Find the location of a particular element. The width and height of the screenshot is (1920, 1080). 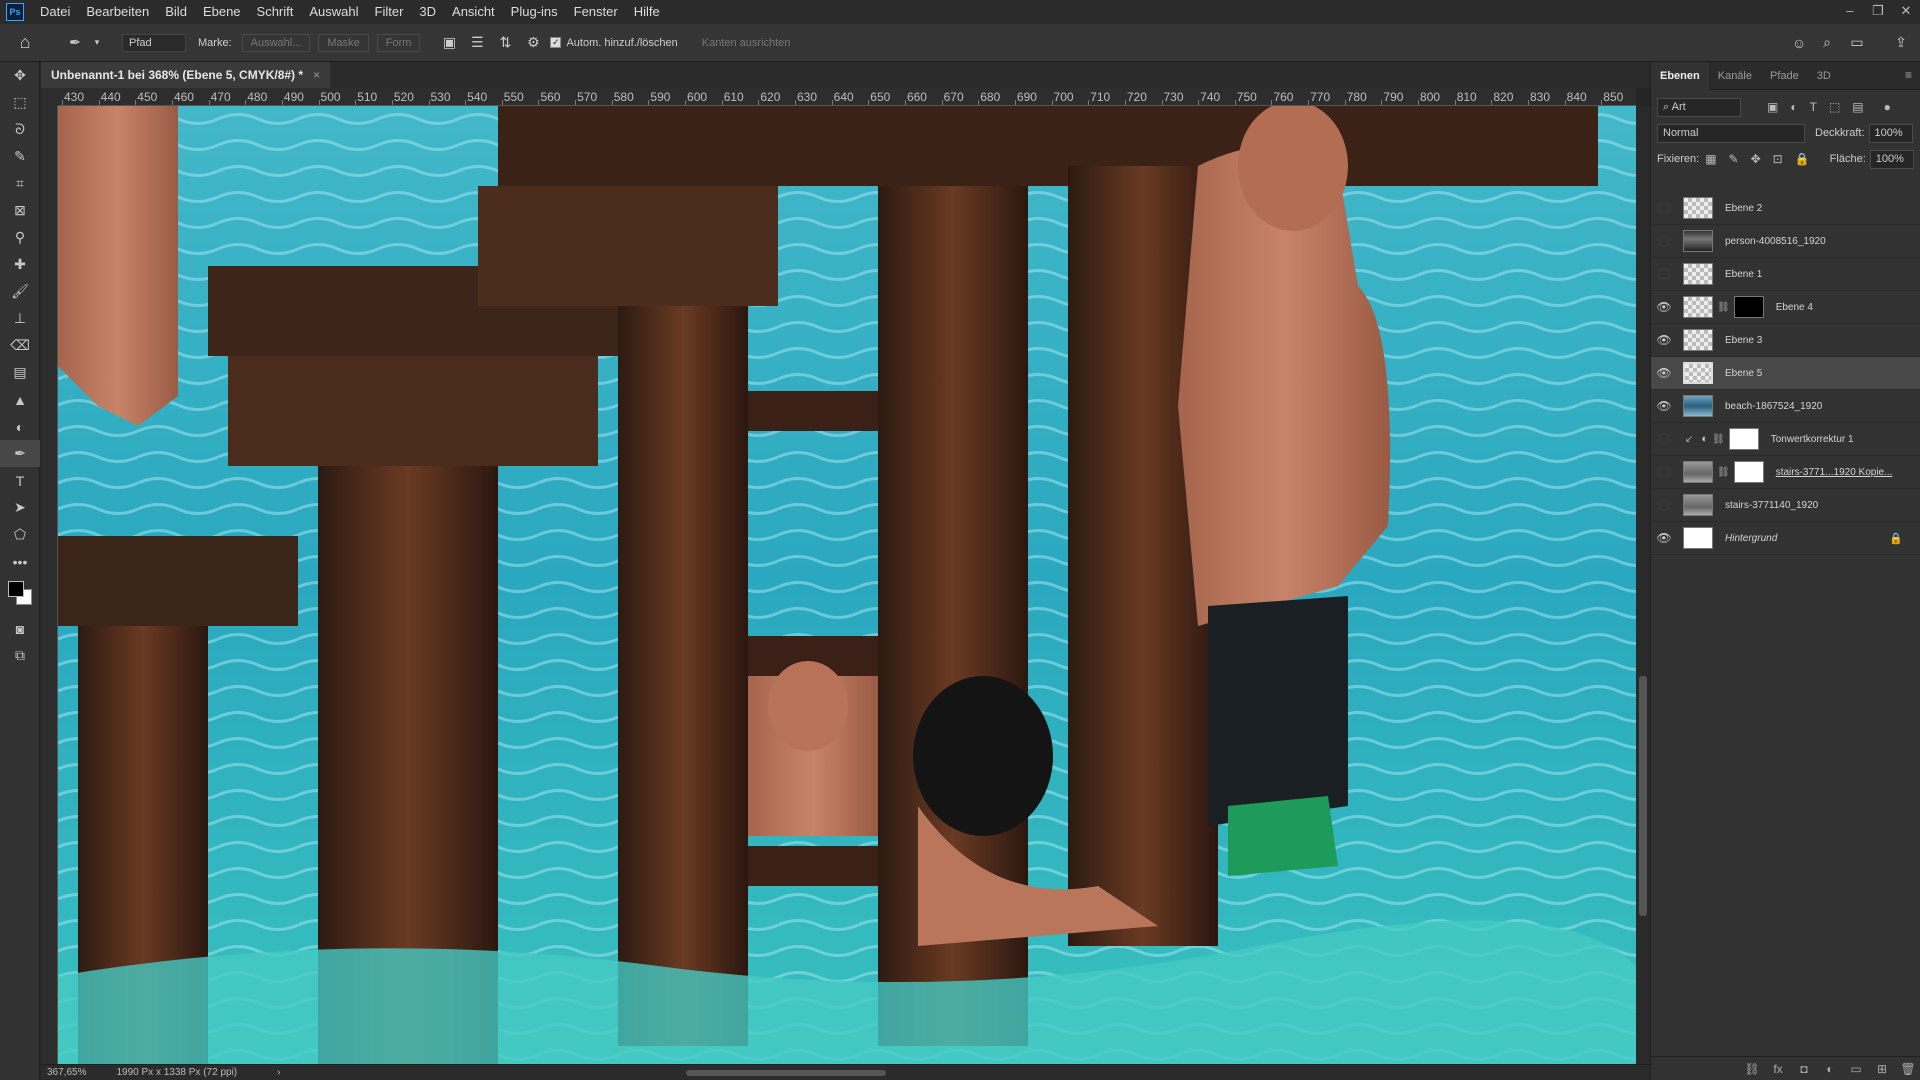

layer-name: Tonwertkorrektur 1 is located at coordinates (1812, 439).